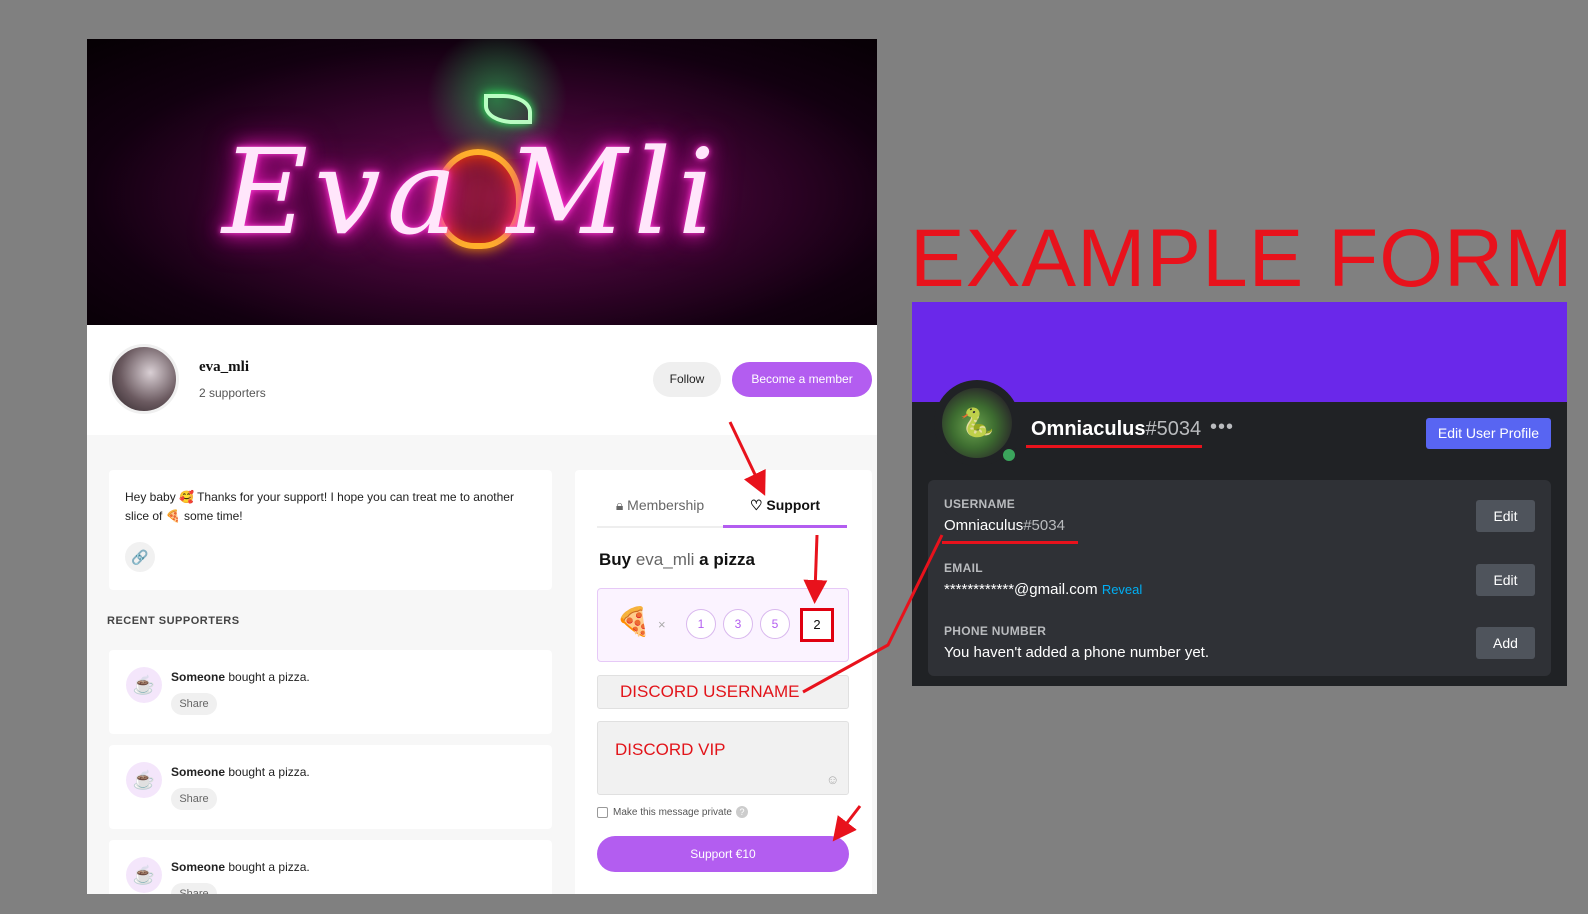 This screenshot has height=914, width=1588. Describe the element at coordinates (747, 458) in the screenshot. I see `arrow-to-support-tab` at that location.